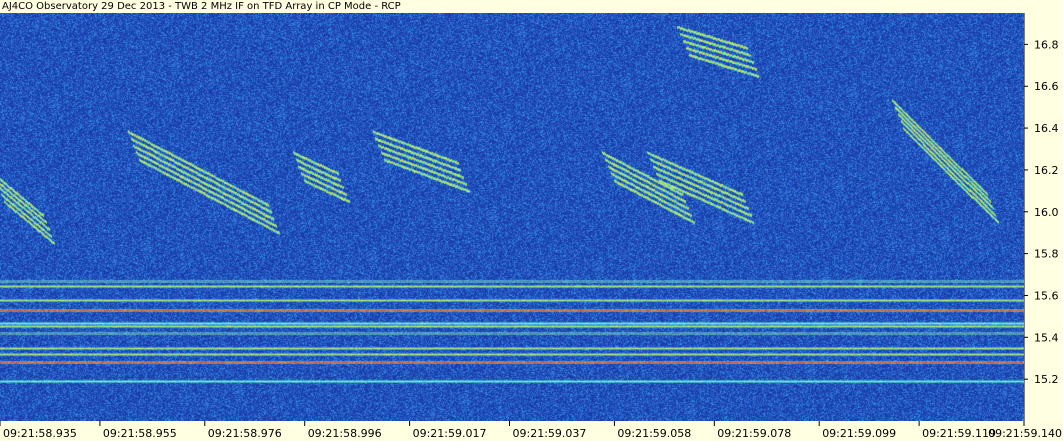 The width and height of the screenshot is (1063, 441). Describe the element at coordinates (1046, 170) in the screenshot. I see `y-tick-label: 16.2` at that location.